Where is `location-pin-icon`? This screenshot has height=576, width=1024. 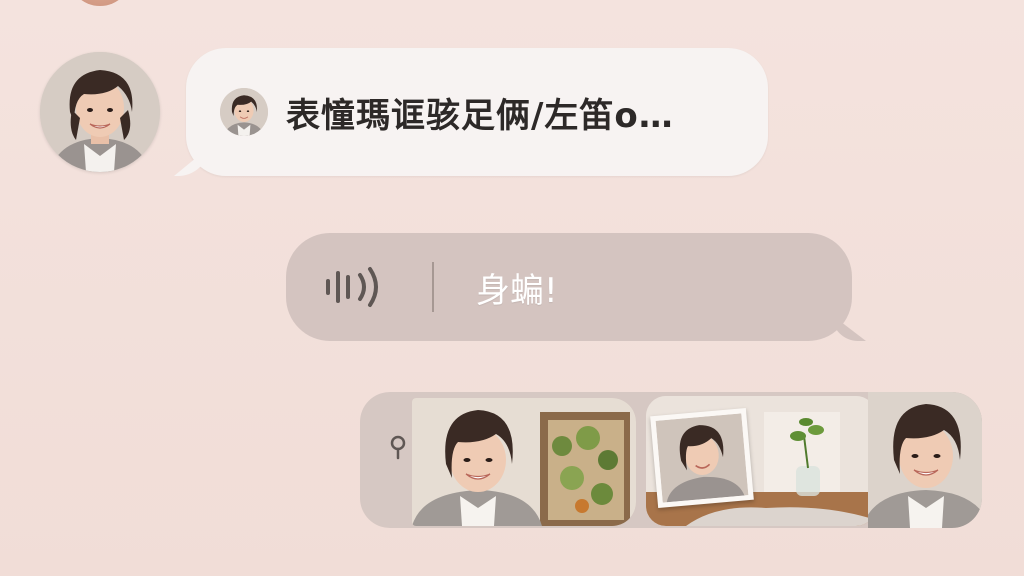 location-pin-icon is located at coordinates (398, 447).